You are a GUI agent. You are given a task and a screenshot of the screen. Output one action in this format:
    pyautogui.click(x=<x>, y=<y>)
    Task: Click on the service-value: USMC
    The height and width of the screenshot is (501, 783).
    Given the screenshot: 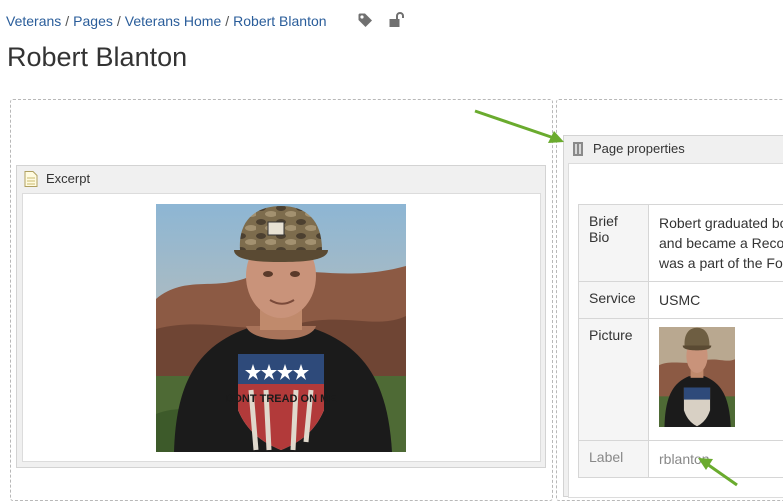 What is the action you would take?
    pyautogui.click(x=679, y=300)
    